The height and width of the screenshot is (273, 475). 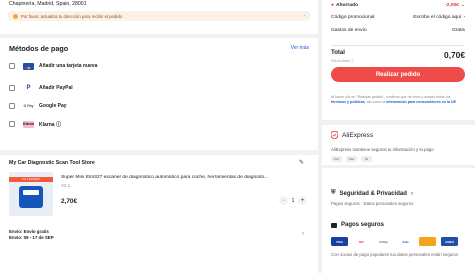 What do you see at coordinates (15, 16) in the screenshot?
I see `warning-icon` at bounding box center [15, 16].